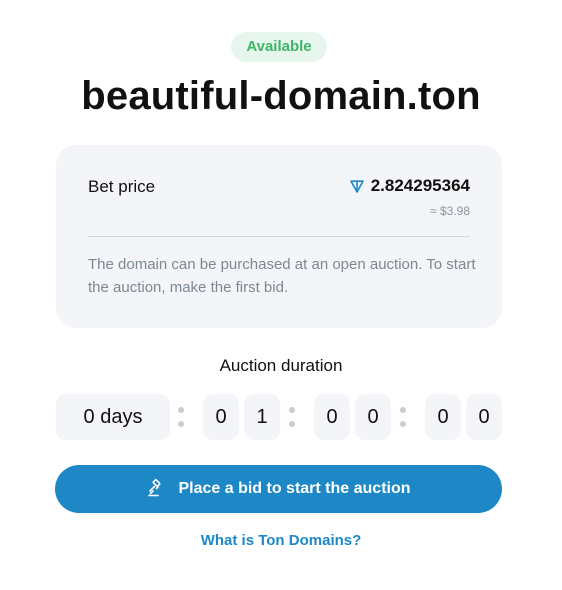  I want to click on ton-icon, so click(356, 186).